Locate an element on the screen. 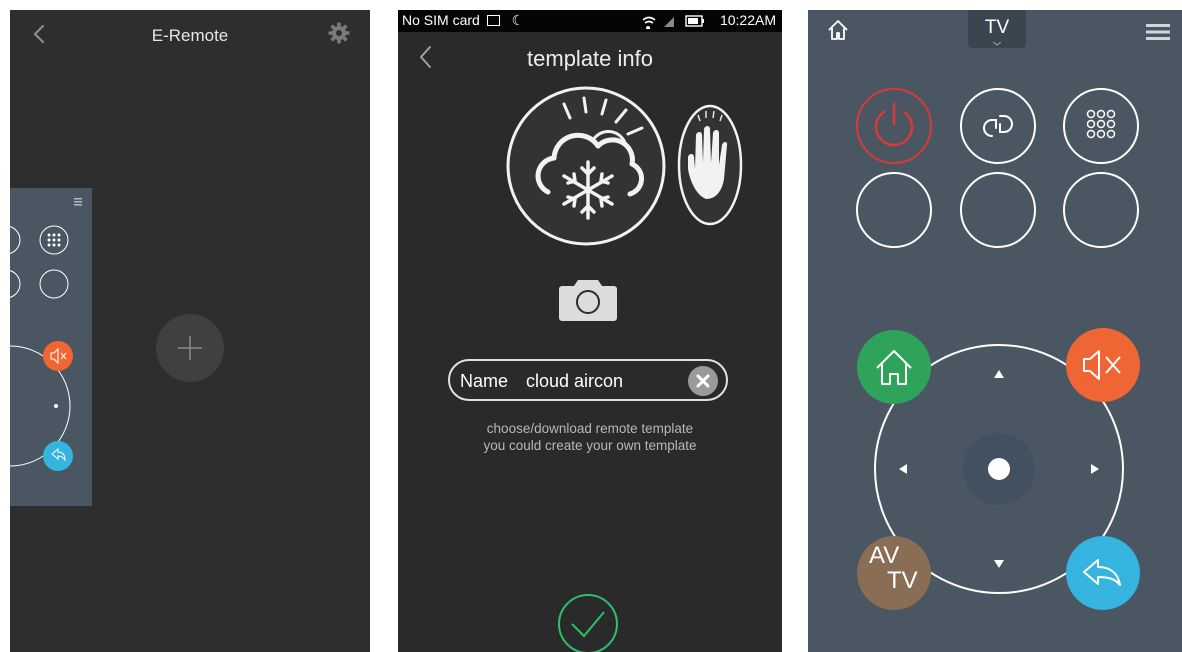 The height and width of the screenshot is (652, 1182). template-icon-cloud-snow is located at coordinates (586, 164).